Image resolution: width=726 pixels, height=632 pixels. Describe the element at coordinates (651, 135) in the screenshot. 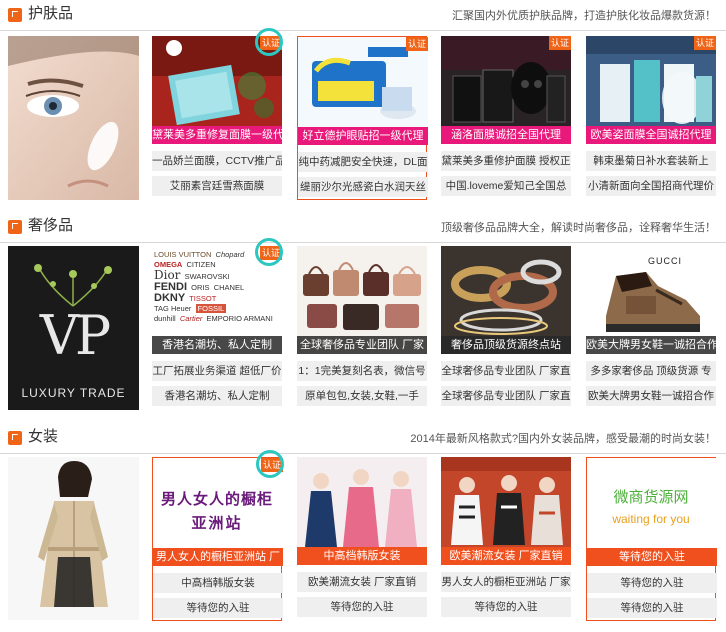

I see `product-caption: 欧美姿面膜全国诚招代理` at that location.